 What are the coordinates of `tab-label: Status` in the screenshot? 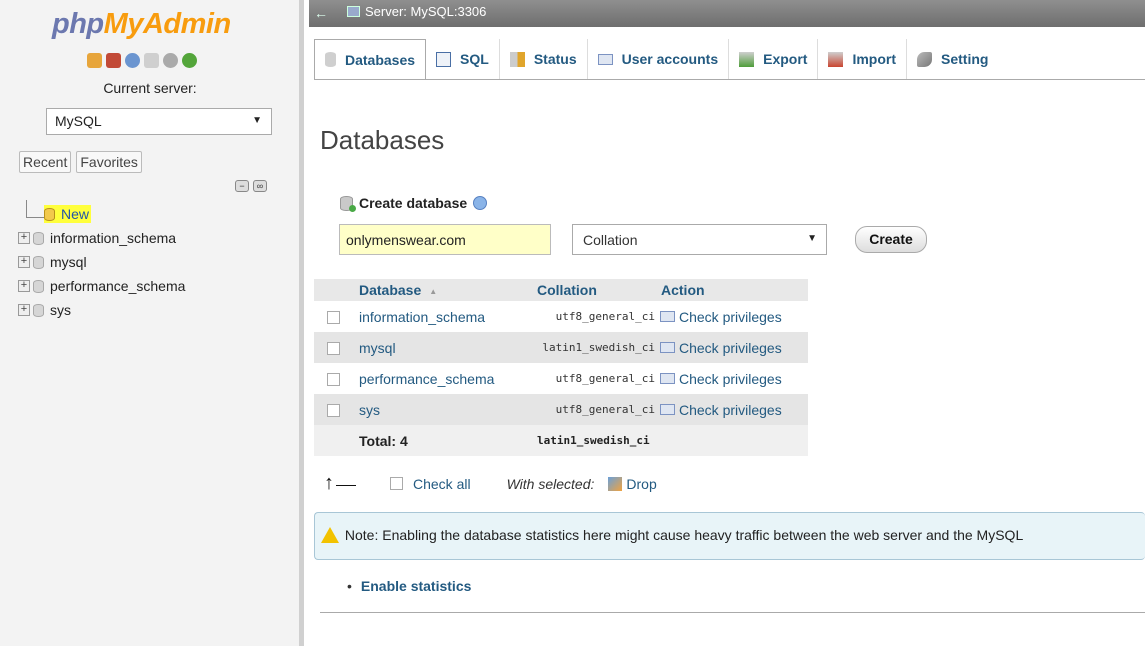 It's located at (555, 59).